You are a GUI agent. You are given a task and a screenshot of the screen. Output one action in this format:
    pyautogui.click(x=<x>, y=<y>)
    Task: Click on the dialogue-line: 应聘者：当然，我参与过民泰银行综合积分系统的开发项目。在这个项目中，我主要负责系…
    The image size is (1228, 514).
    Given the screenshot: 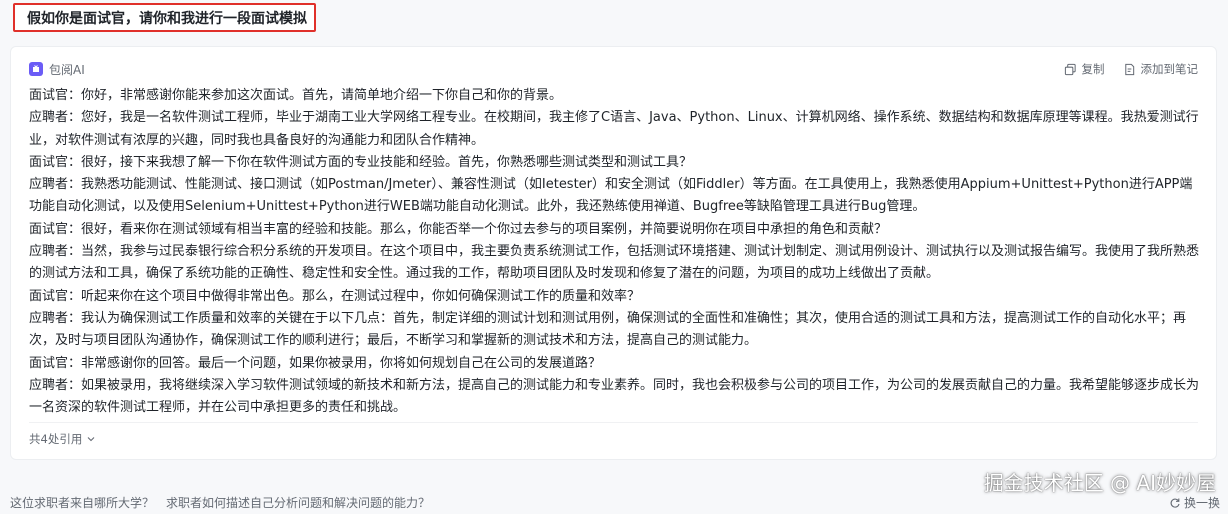 What is the action you would take?
    pyautogui.click(x=614, y=263)
    